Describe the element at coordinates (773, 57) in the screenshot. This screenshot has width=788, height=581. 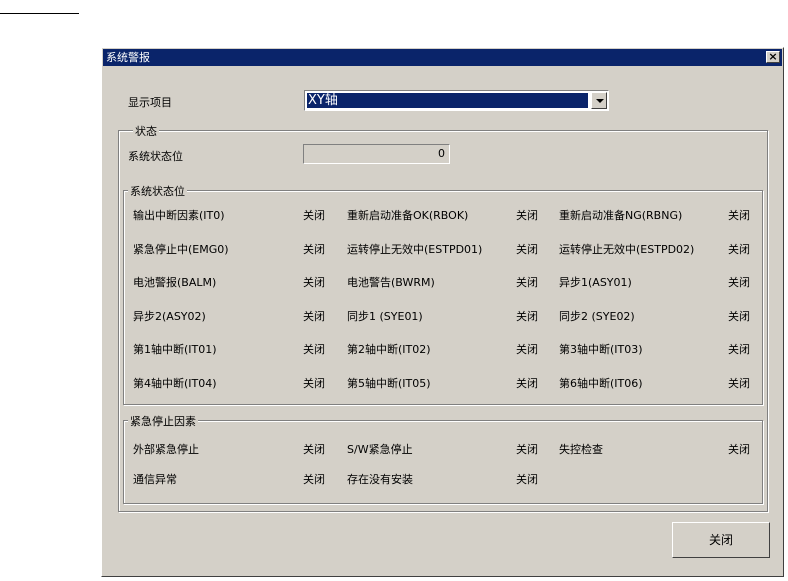
I see `close-icon: ×` at that location.